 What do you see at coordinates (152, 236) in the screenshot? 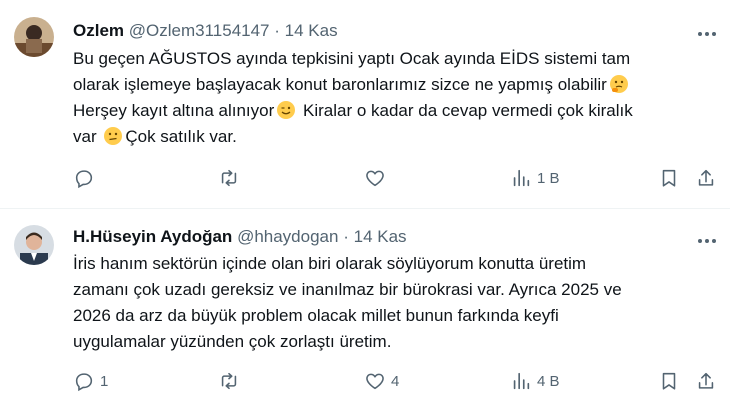
I see `display-name: H.Hüseyin Aydoğan` at bounding box center [152, 236].